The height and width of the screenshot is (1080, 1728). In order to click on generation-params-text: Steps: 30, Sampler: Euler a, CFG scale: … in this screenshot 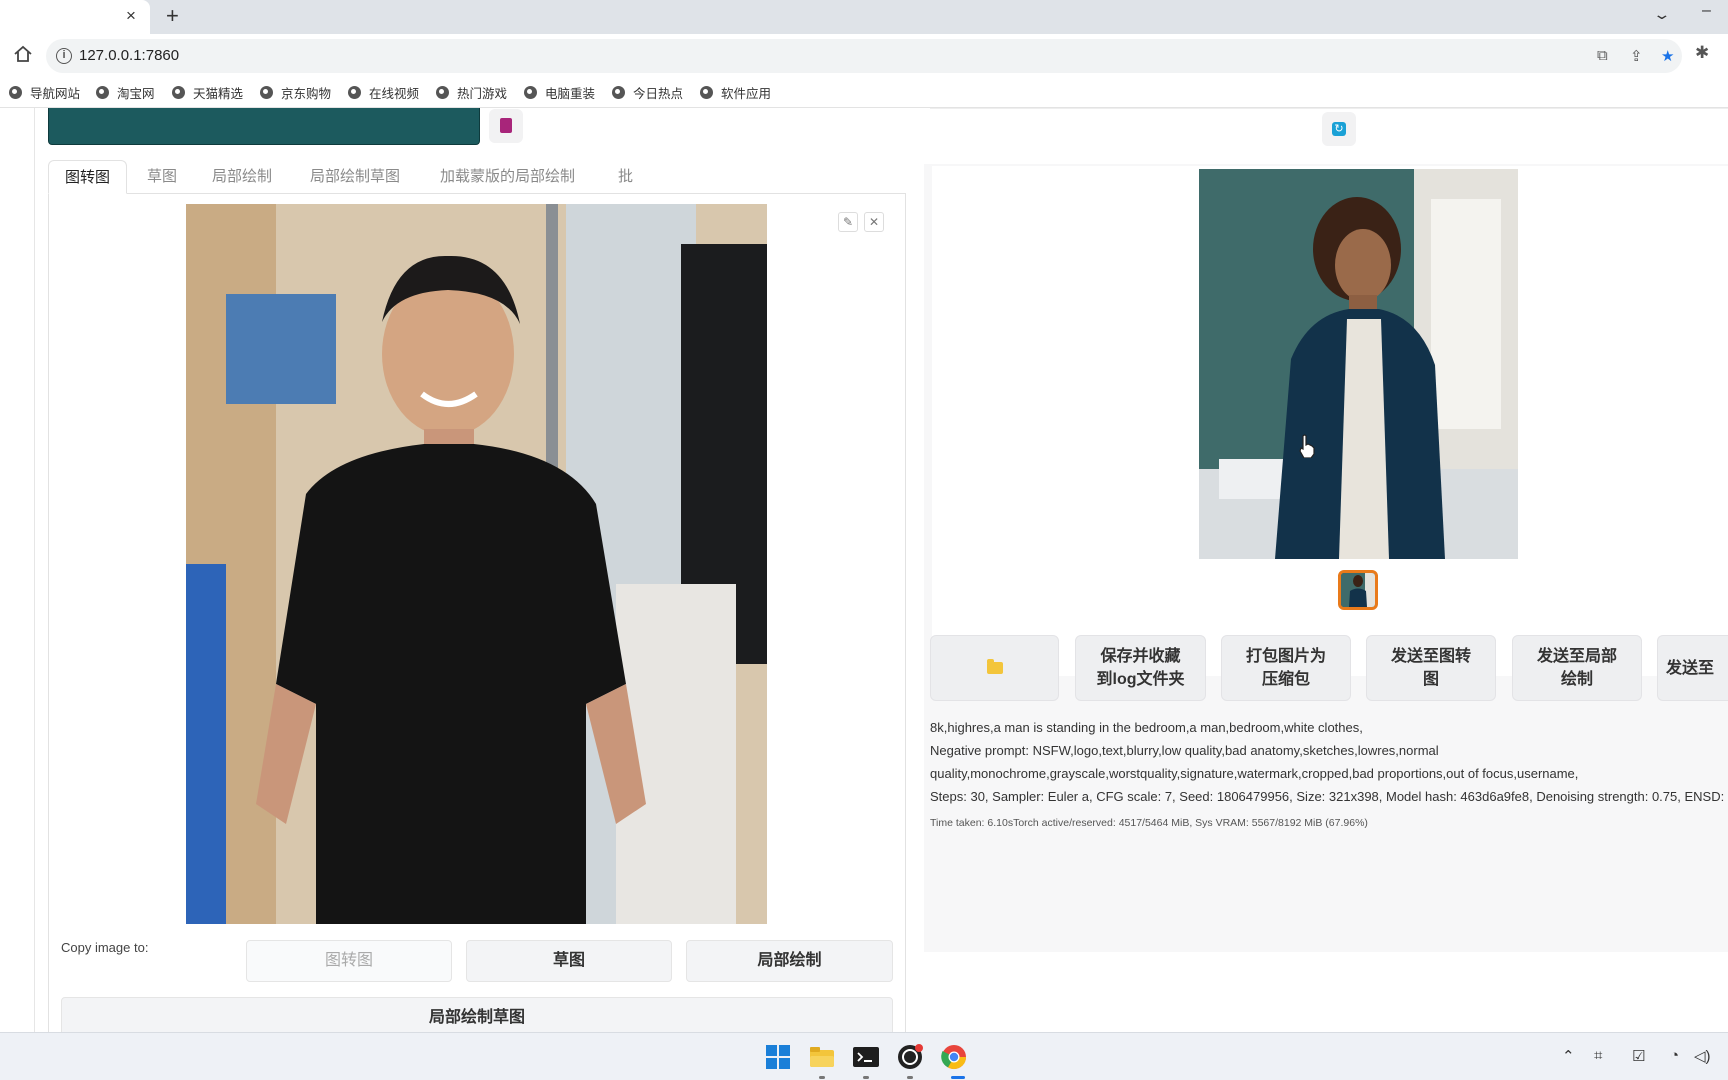, I will do `click(1329, 796)`.